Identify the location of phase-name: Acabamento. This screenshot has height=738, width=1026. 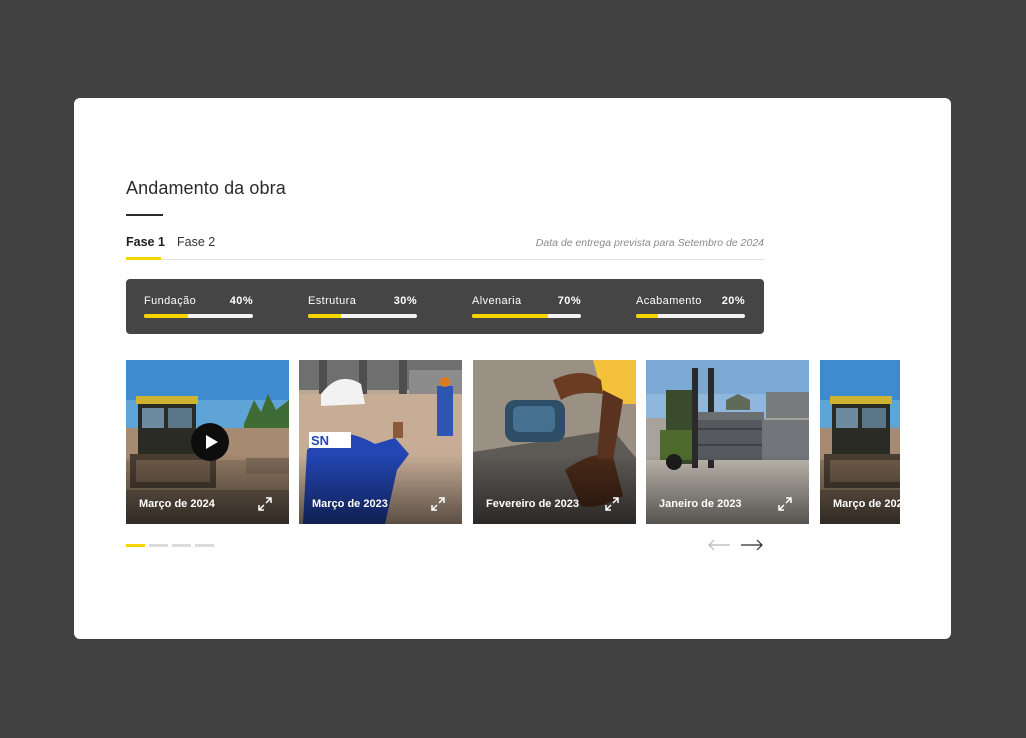
(669, 301).